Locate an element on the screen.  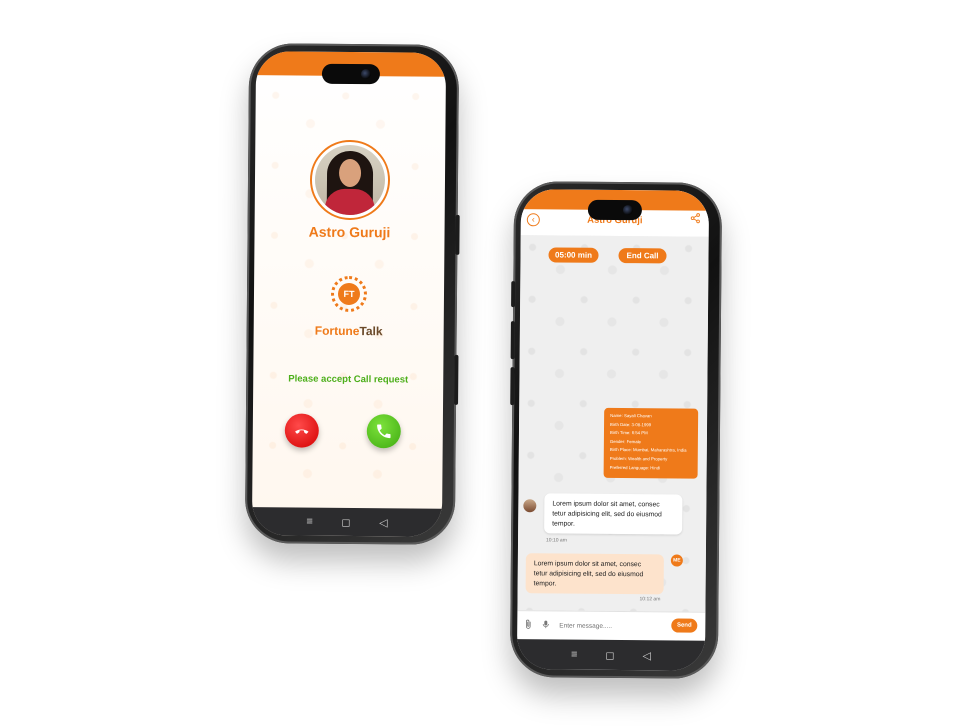
detail-problem: Problem: Wealth and Property is located at coordinates (638, 458).